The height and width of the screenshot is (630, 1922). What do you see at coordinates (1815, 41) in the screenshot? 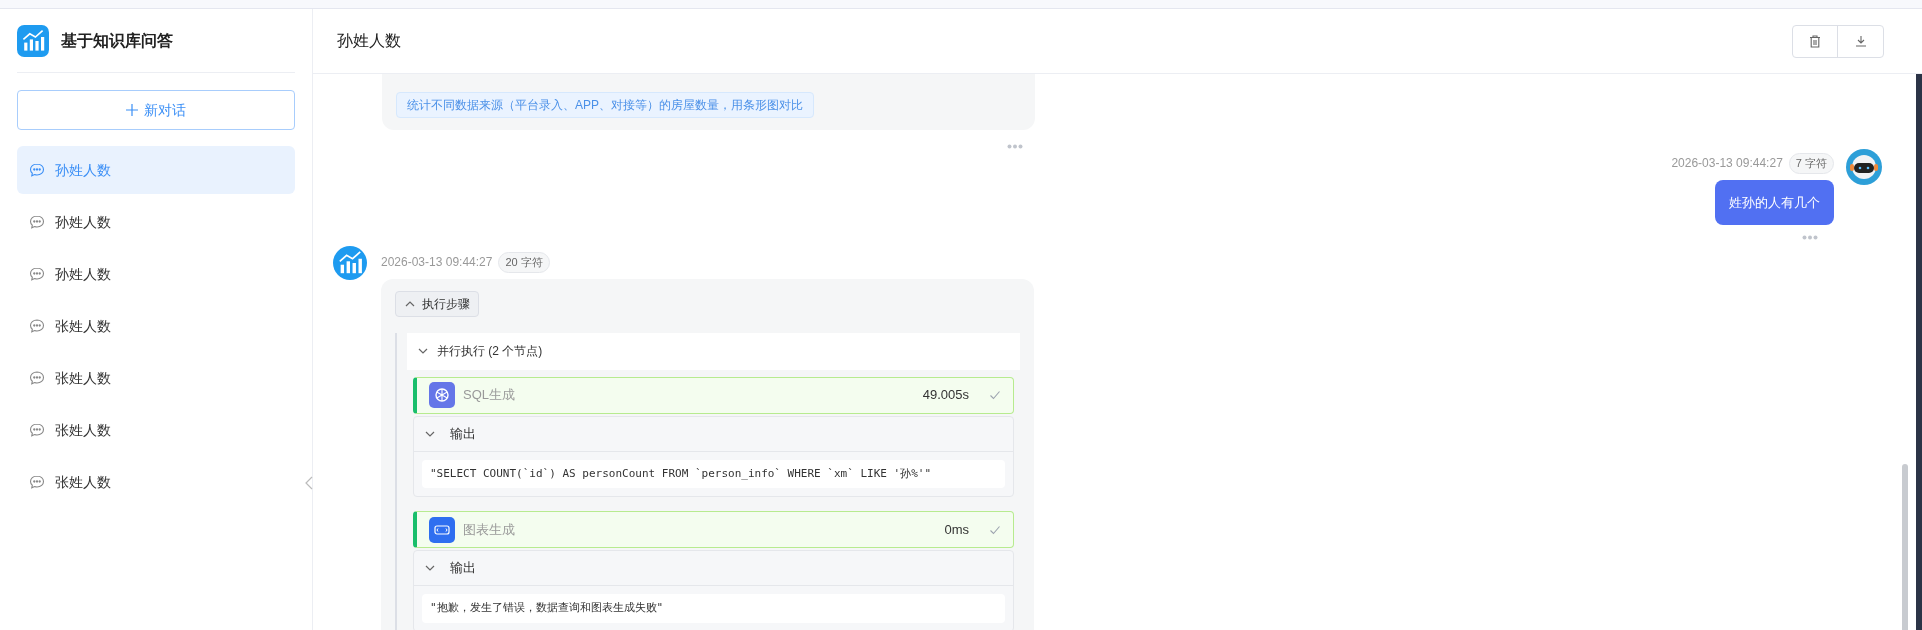
I see `trash-icon` at bounding box center [1815, 41].